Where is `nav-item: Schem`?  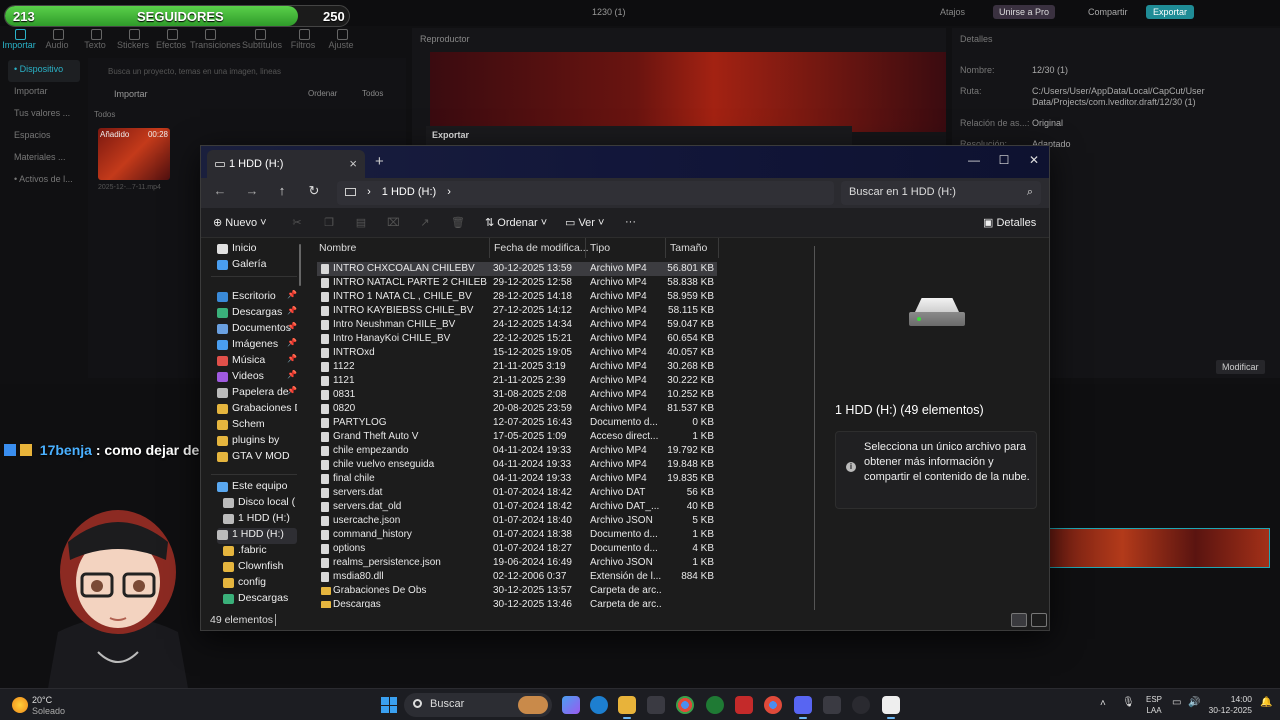
nav-item: Schem is located at coordinates (257, 426).